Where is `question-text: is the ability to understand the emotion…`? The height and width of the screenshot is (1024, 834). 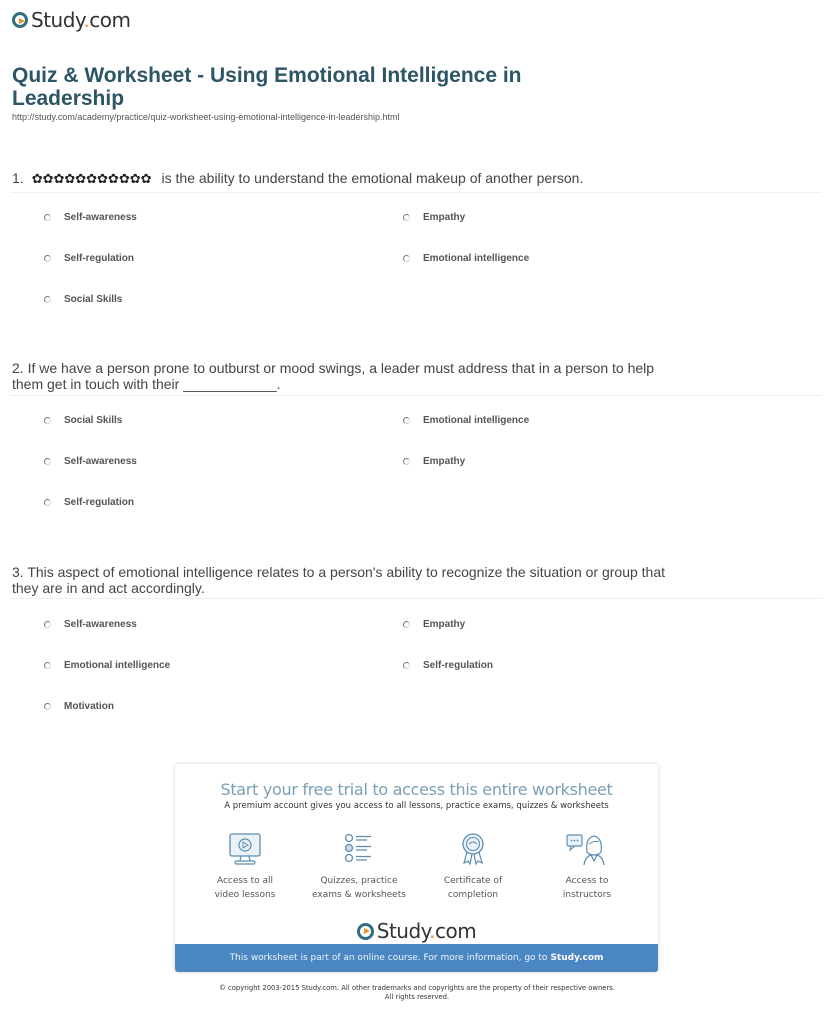 question-text: is the ability to understand the emotion… is located at coordinates (372, 178).